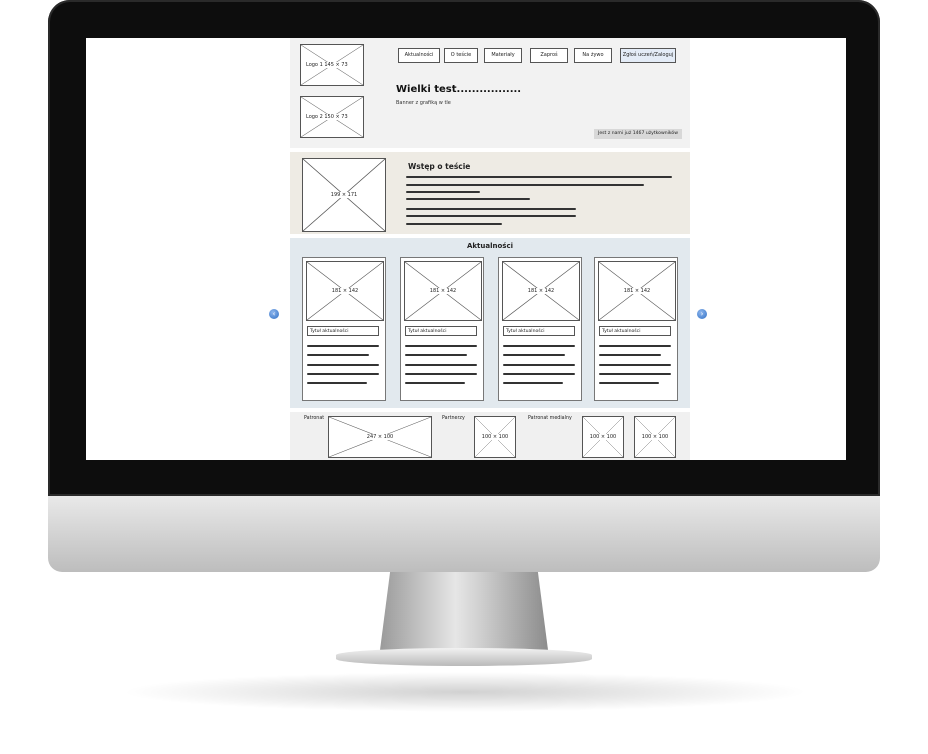  I want to click on nav-aktualnosci: Aktualności, so click(419, 55).